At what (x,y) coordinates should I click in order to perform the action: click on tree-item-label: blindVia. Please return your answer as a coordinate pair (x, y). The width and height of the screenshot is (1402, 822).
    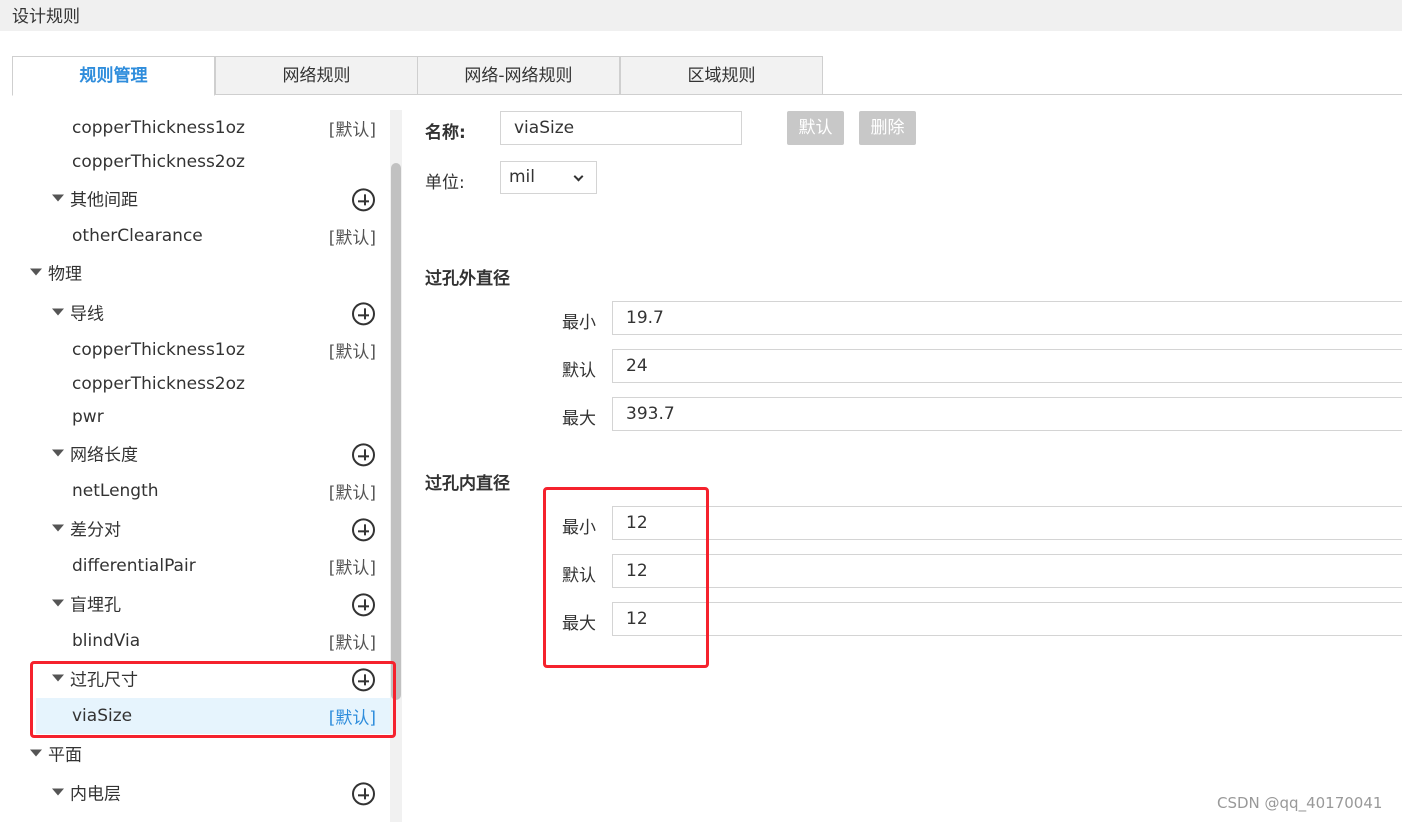
    Looking at the image, I should click on (106, 641).